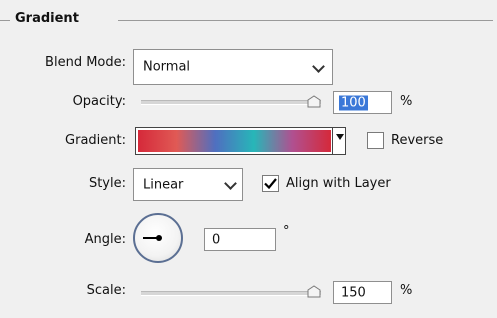 Image resolution: width=497 pixels, height=318 pixels. What do you see at coordinates (353, 102) in the screenshot?
I see `opacity-value: 100` at bounding box center [353, 102].